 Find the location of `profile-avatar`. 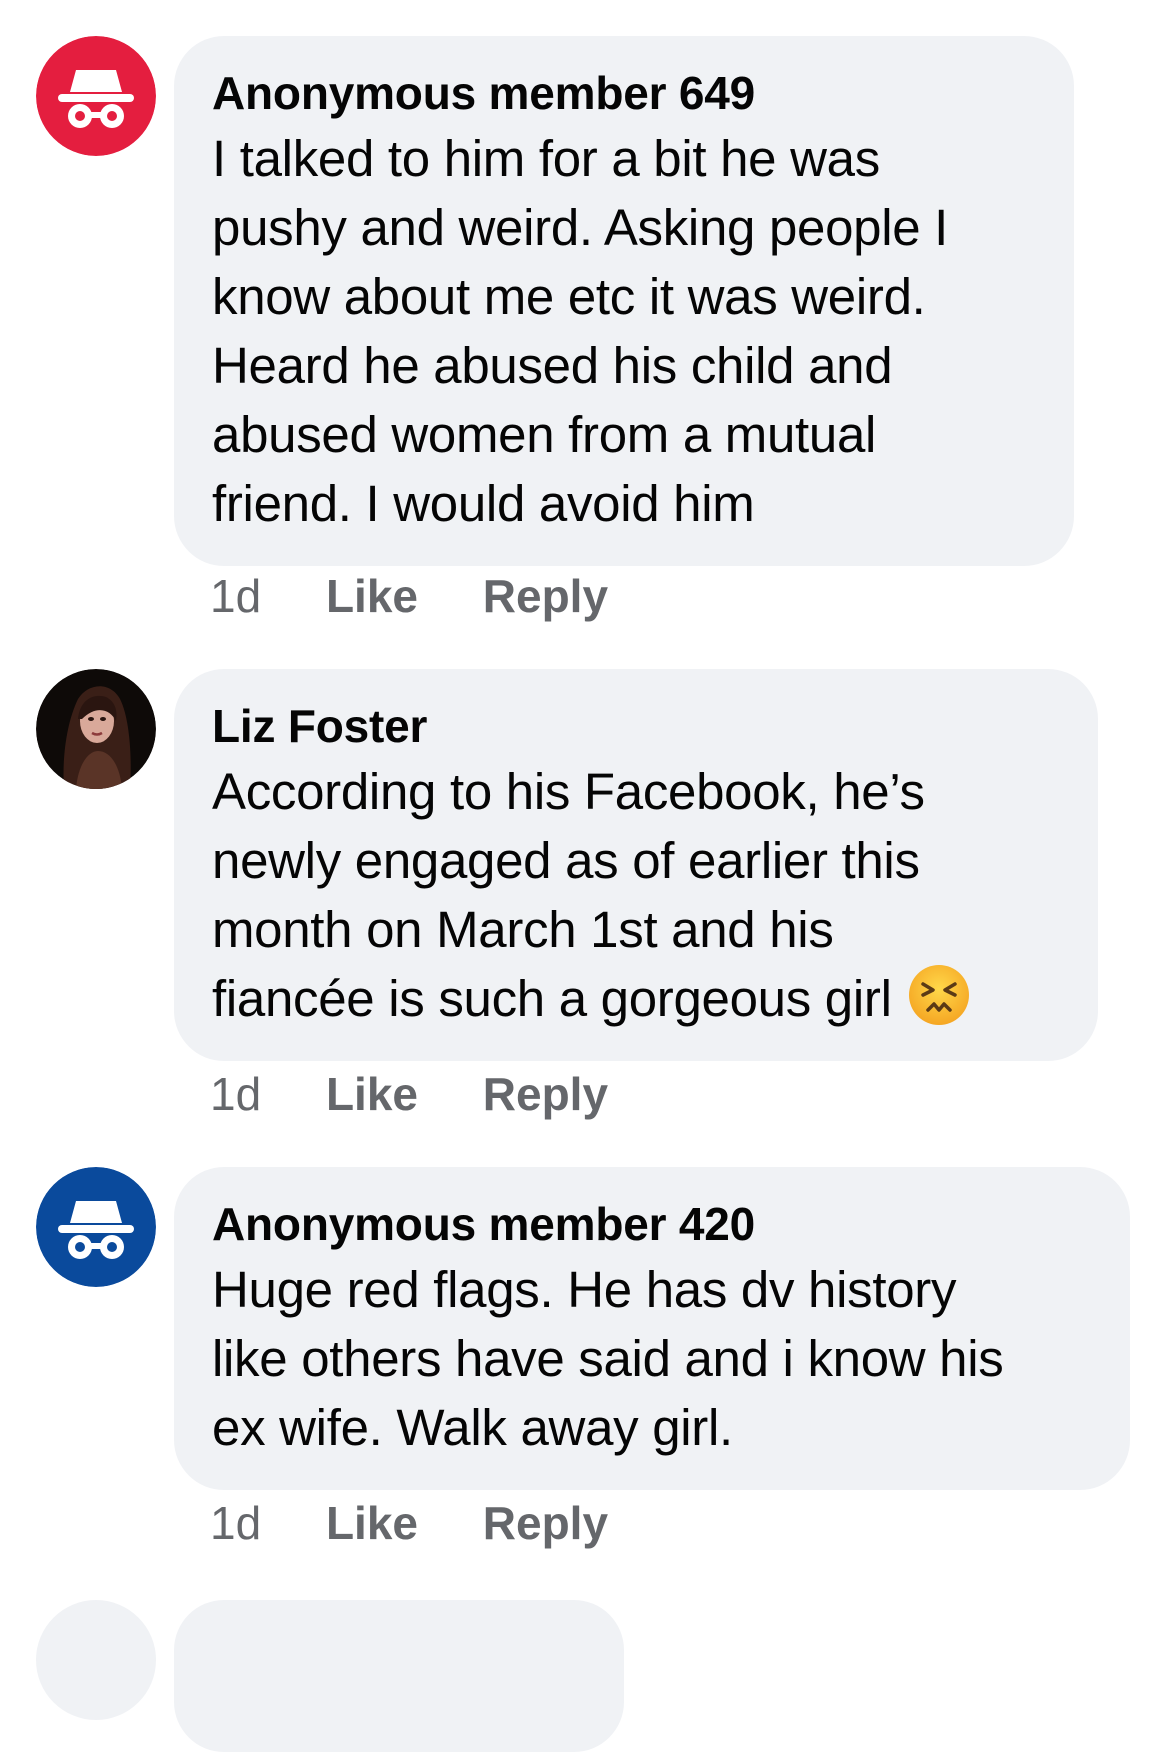

profile-avatar is located at coordinates (96, 729).